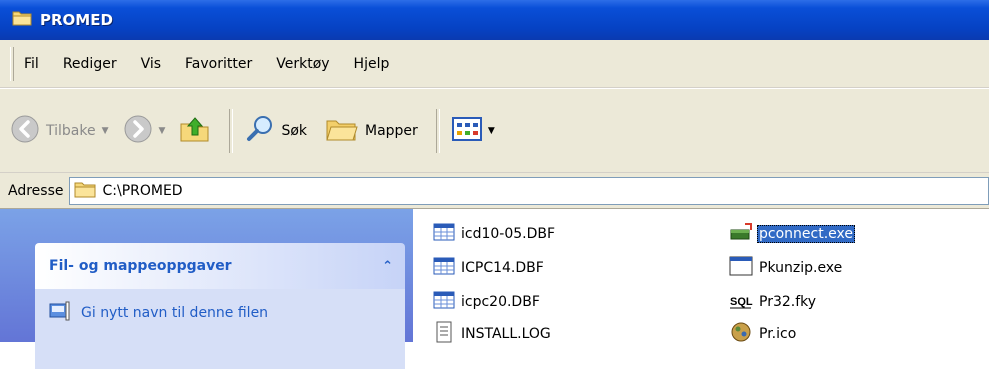 The image size is (989, 369). I want to click on exe-window-icon, so click(741, 268).